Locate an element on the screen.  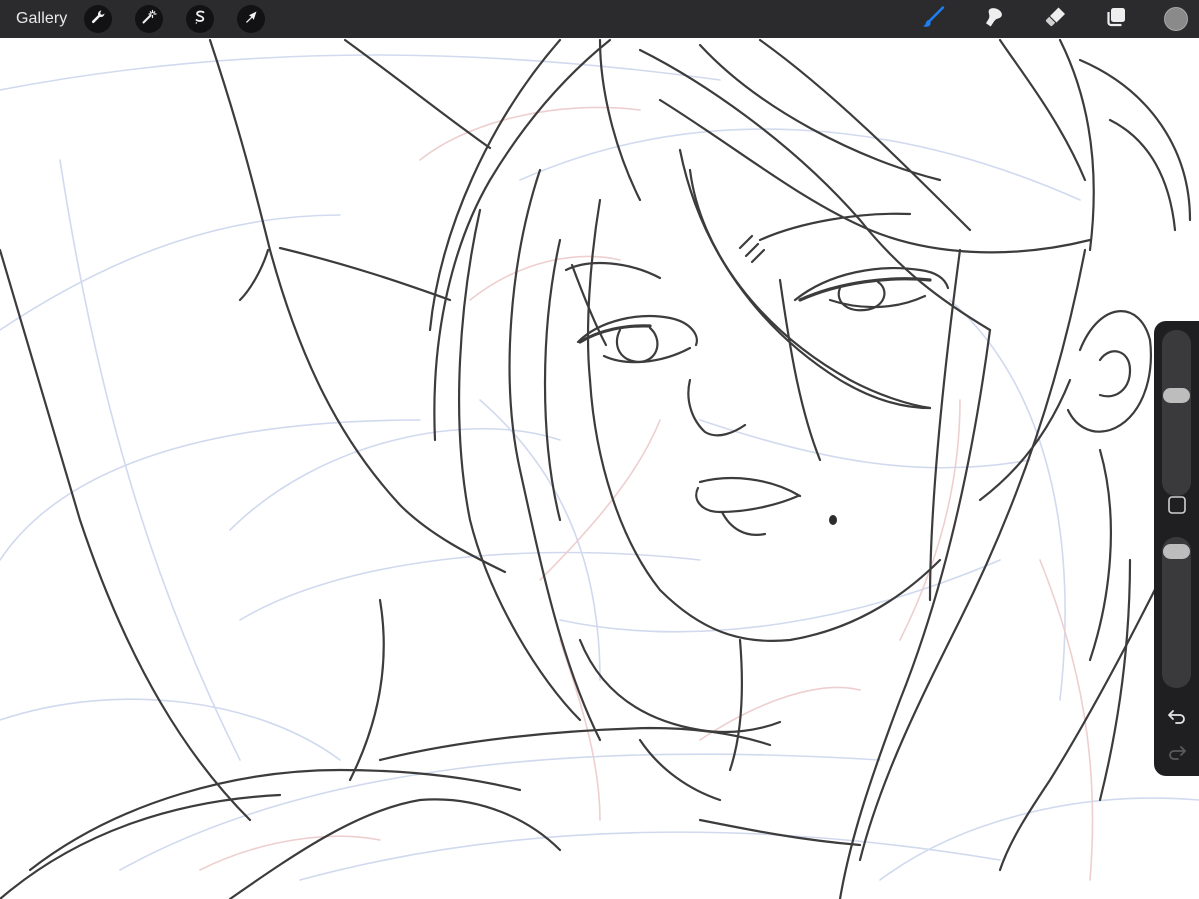
brush-size-slider is located at coordinates (1176, 413).